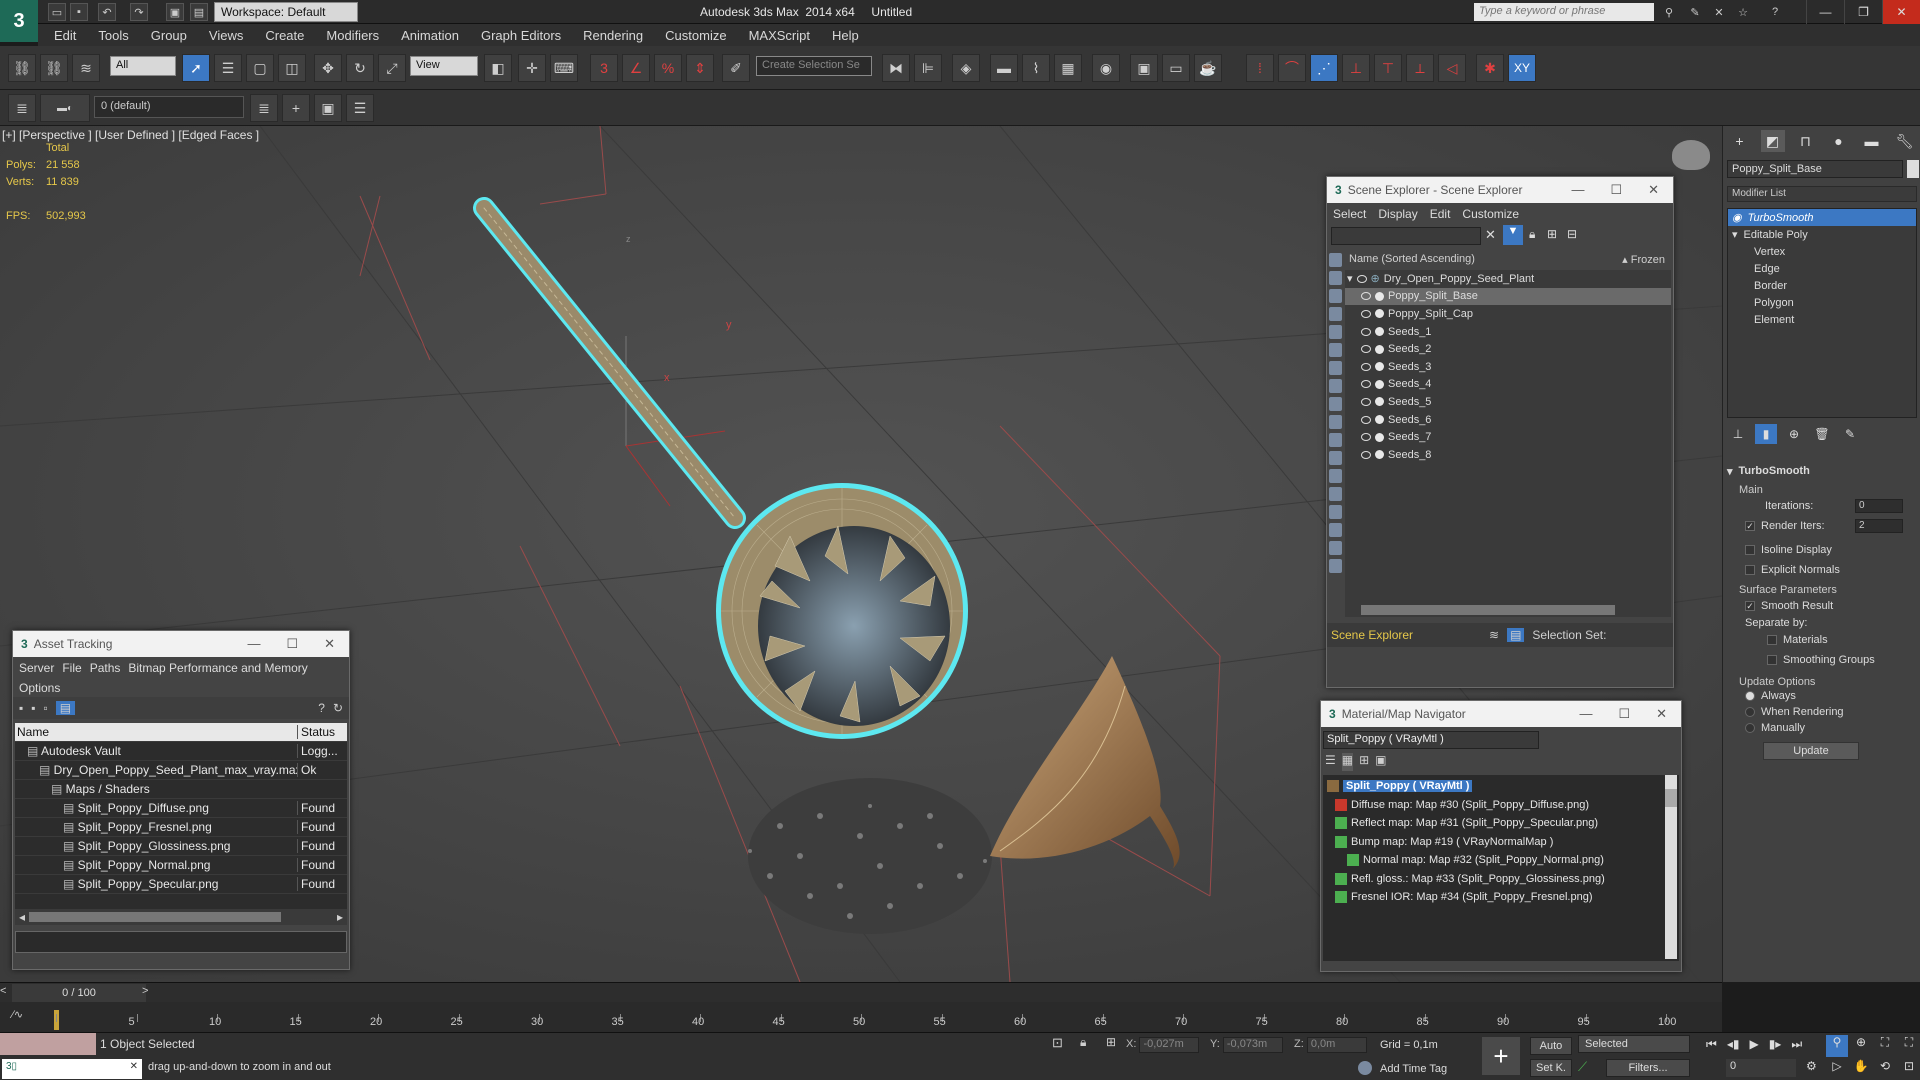 Image resolution: width=1920 pixels, height=1080 pixels. What do you see at coordinates (57, 12) in the screenshot?
I see `open-icon: ▭` at bounding box center [57, 12].